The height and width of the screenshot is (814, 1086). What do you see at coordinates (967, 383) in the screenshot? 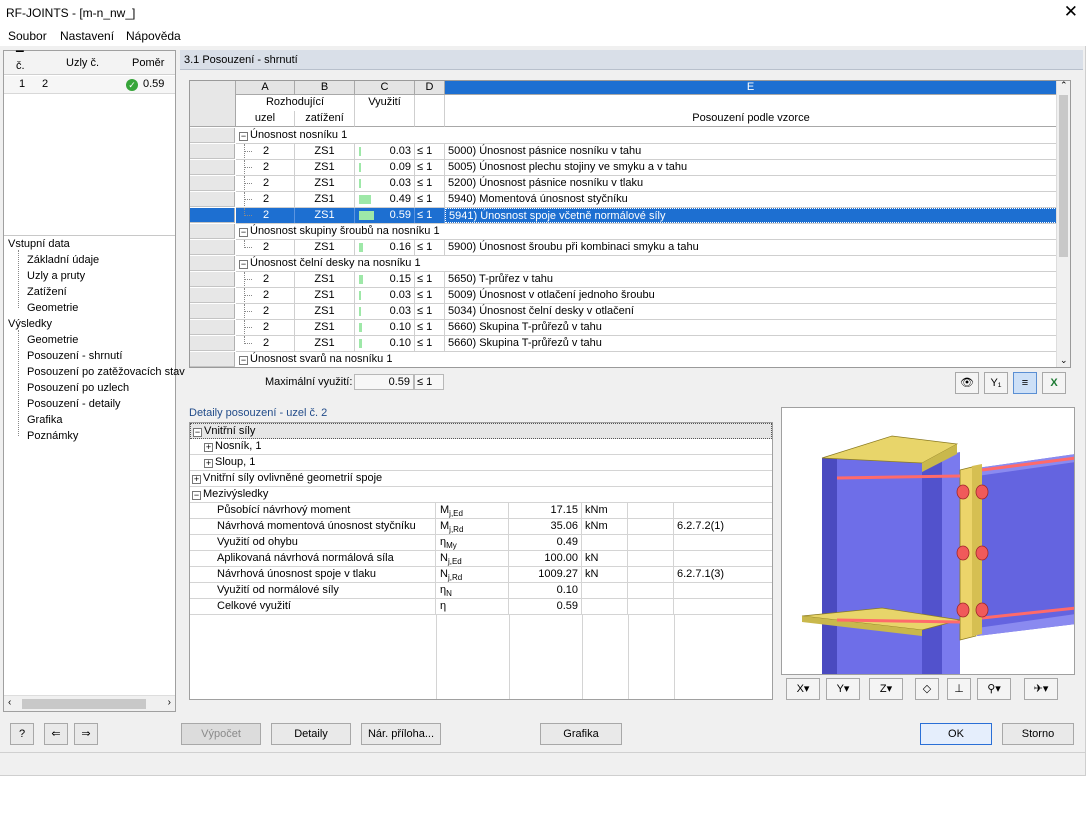
I see `eye-icon: 👁` at bounding box center [967, 383].